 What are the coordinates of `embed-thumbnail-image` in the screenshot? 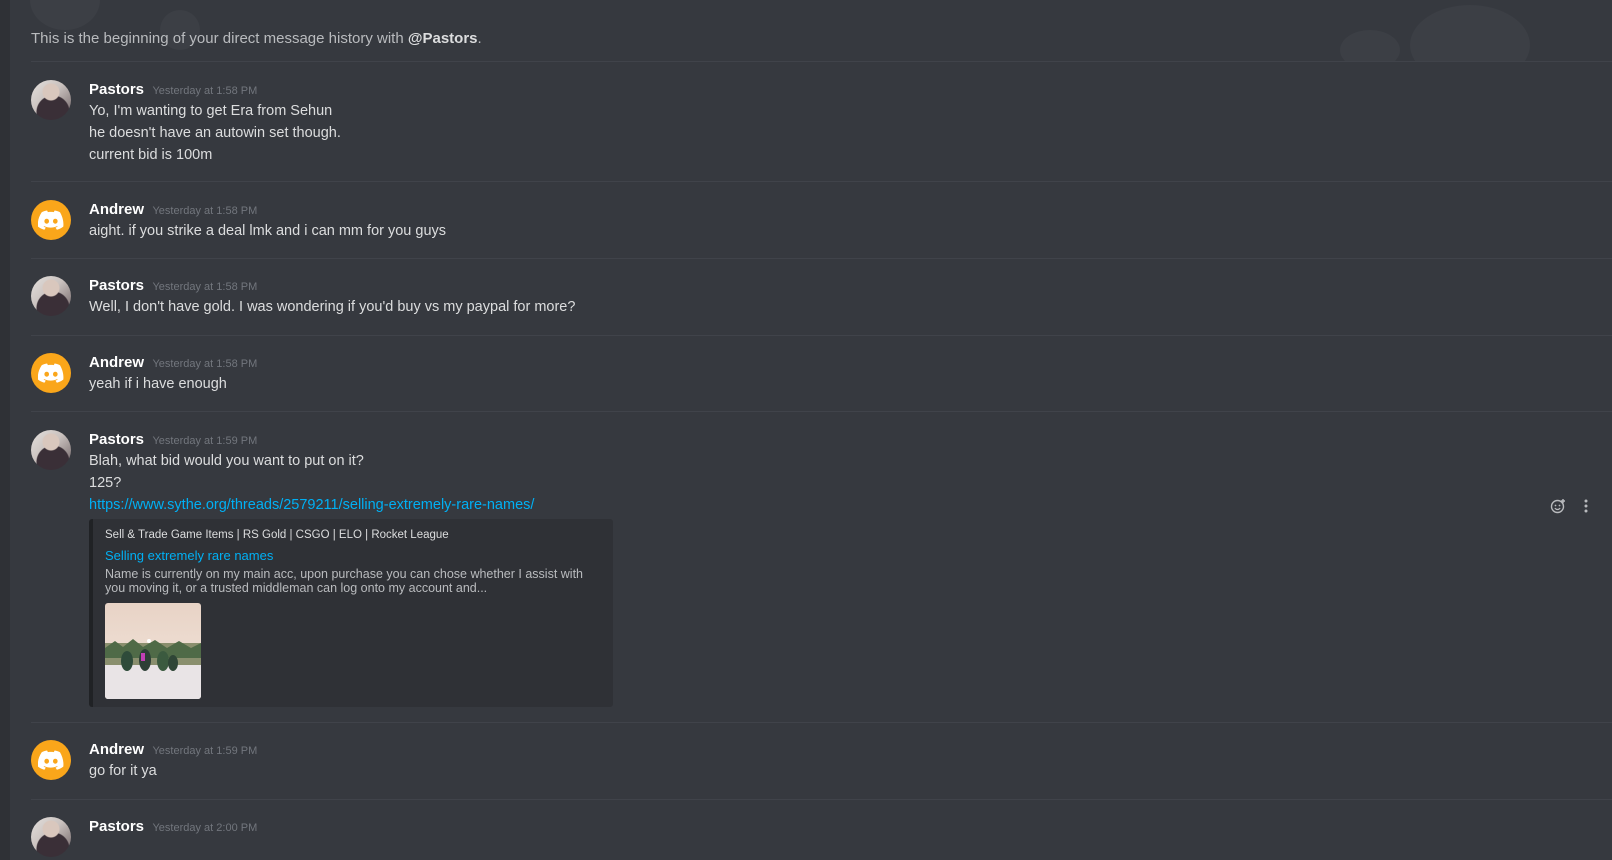 It's located at (153, 651).